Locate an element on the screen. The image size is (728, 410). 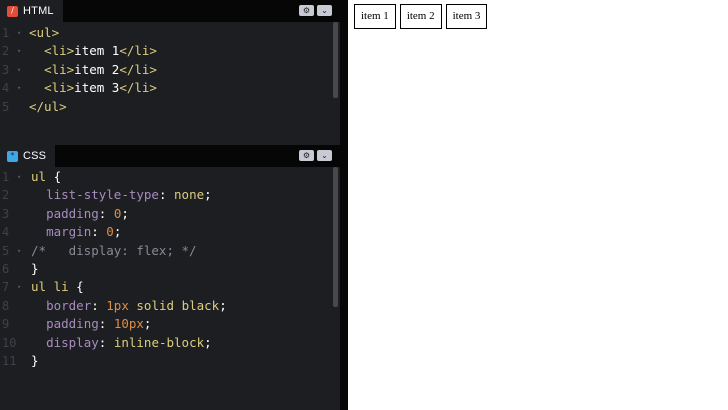
code-text: display: inline-block; is located at coordinates (121, 343).